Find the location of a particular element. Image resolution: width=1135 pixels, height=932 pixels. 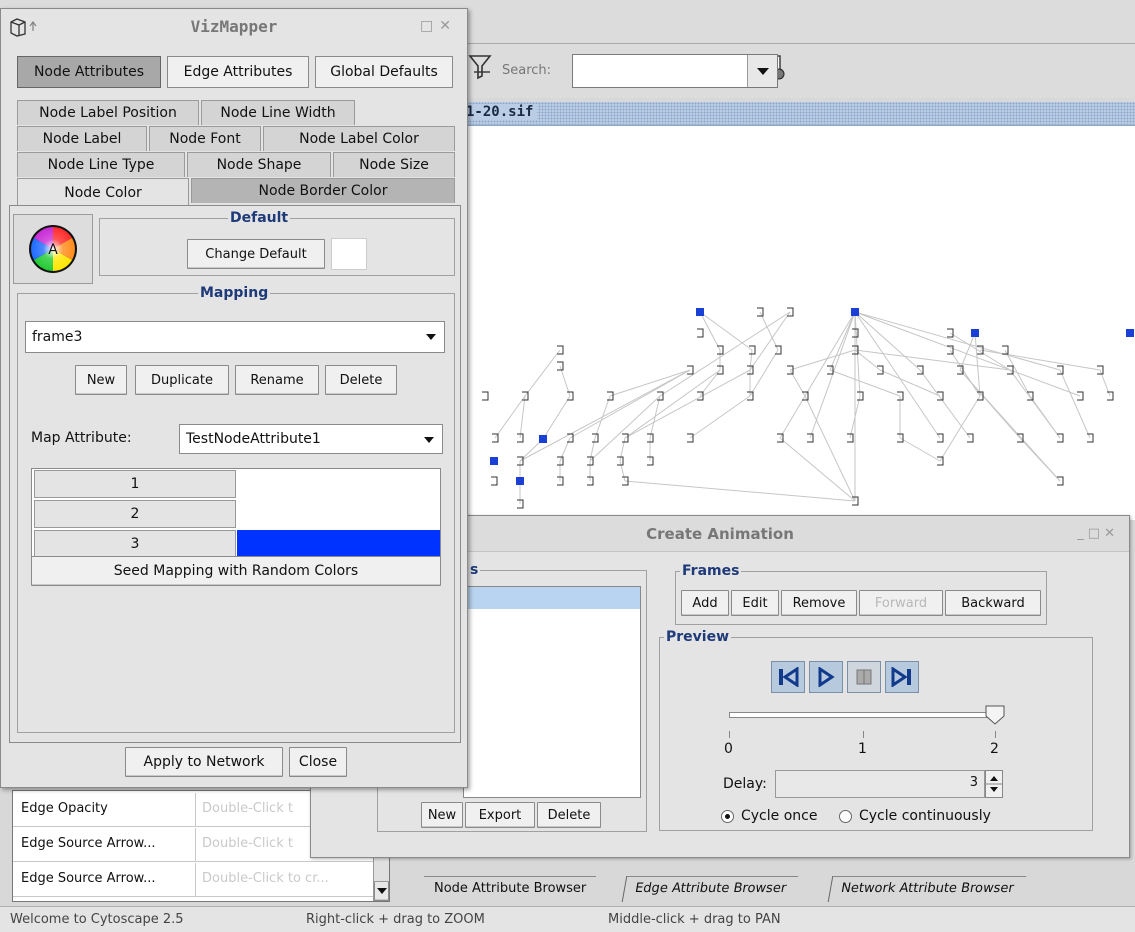

cycle-continuously-label: Cycle continuously is located at coordinates (925, 816).